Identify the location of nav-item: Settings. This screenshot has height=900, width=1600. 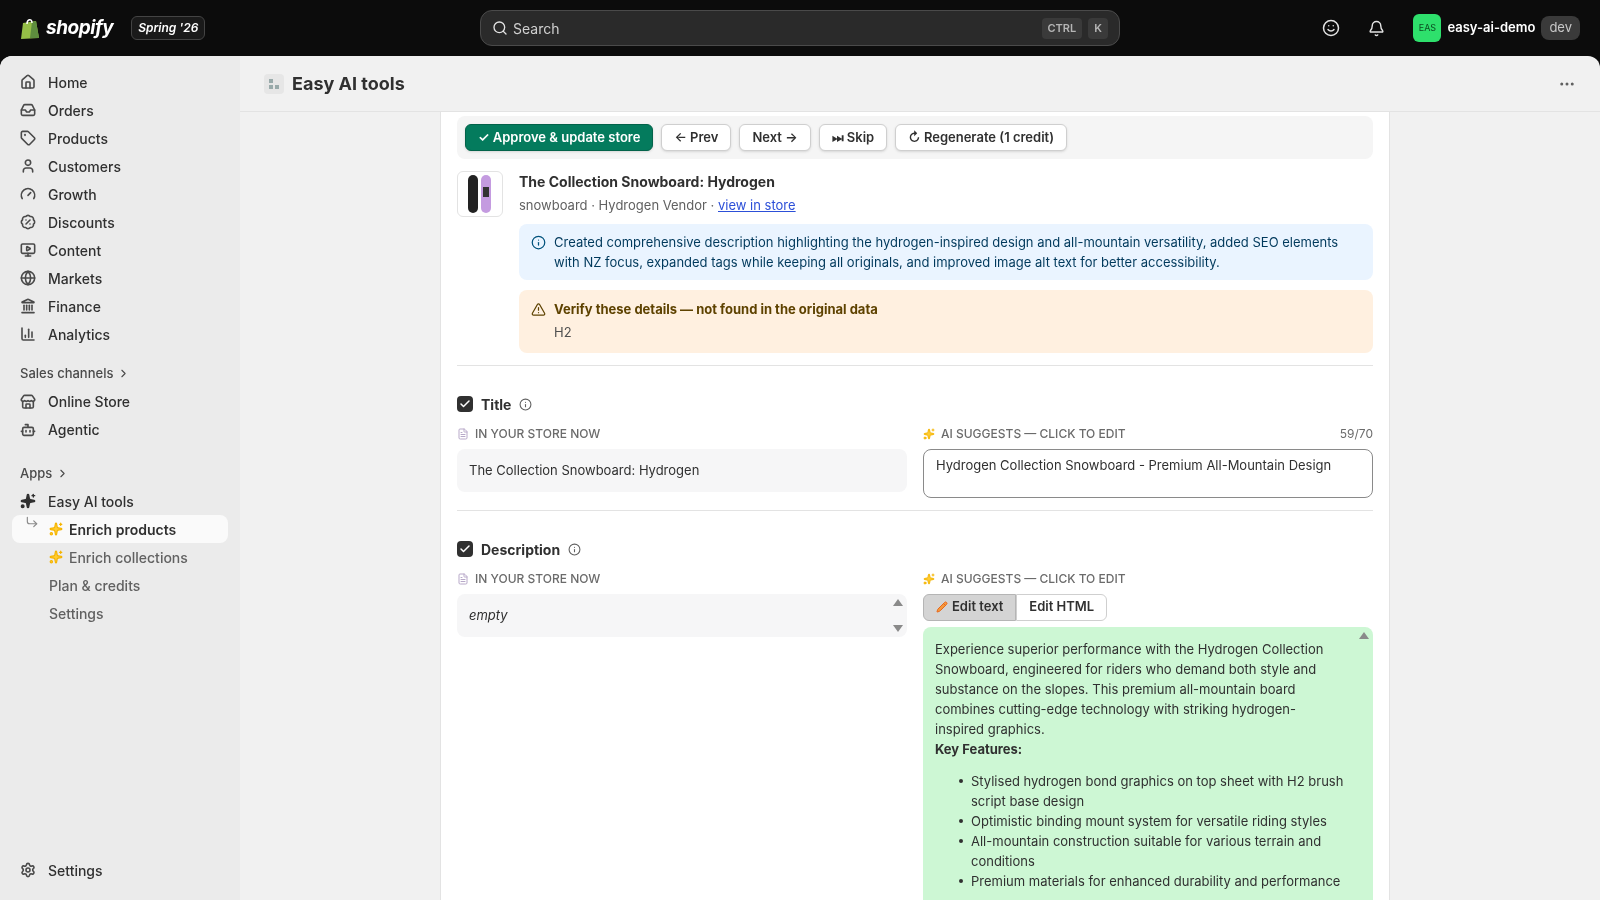
(120, 870).